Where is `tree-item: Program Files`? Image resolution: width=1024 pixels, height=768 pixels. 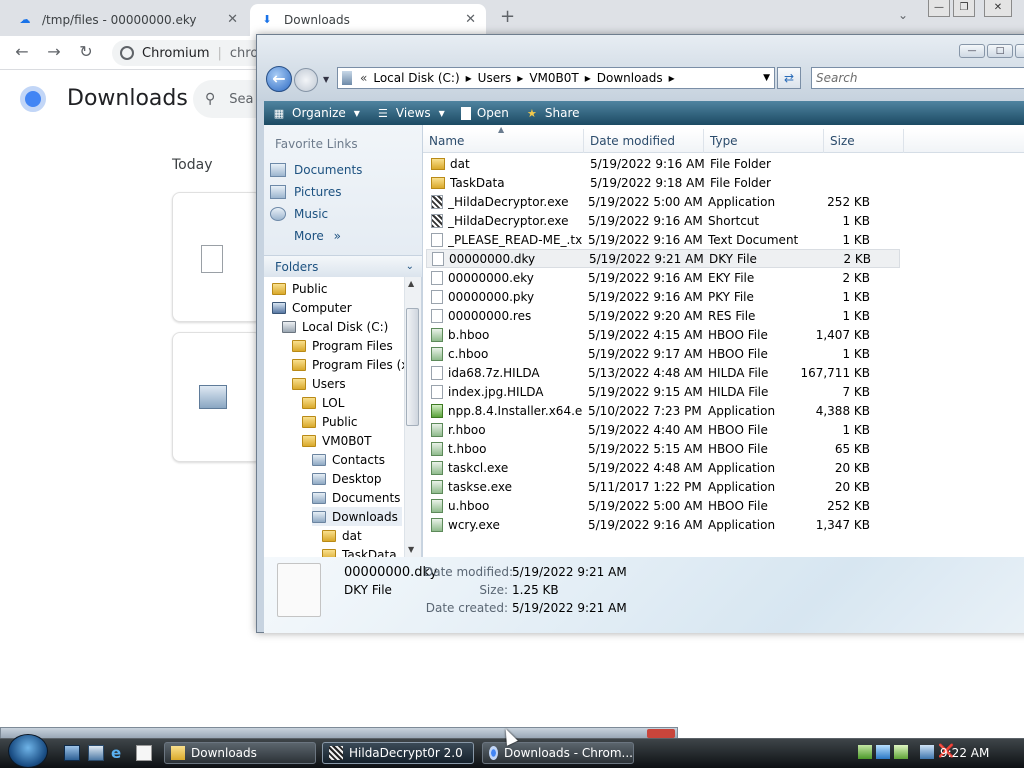
tree-item: Program Files is located at coordinates (342, 345).